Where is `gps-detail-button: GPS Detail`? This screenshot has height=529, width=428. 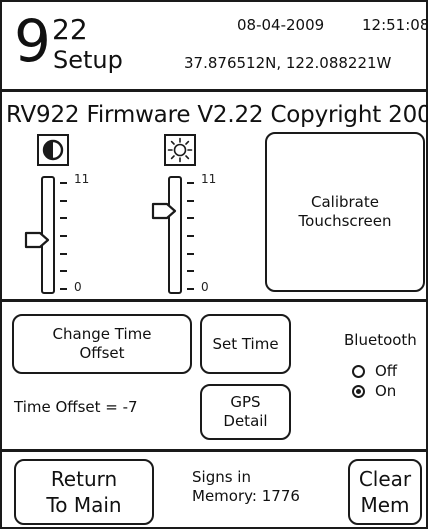 gps-detail-button: GPS Detail is located at coordinates (245, 412).